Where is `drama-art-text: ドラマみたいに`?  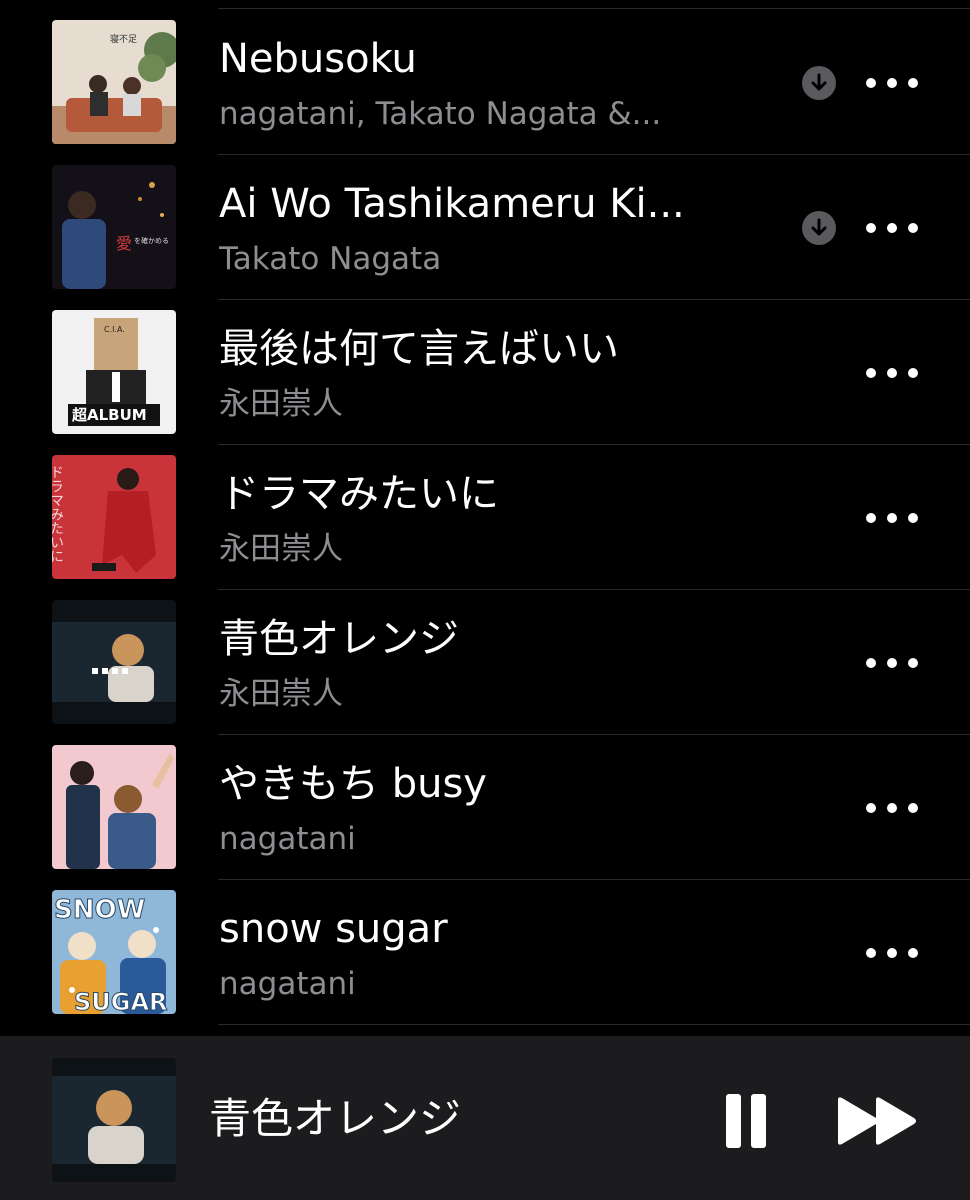
drama-art-text: ドラマみたいに is located at coordinates (58, 514).